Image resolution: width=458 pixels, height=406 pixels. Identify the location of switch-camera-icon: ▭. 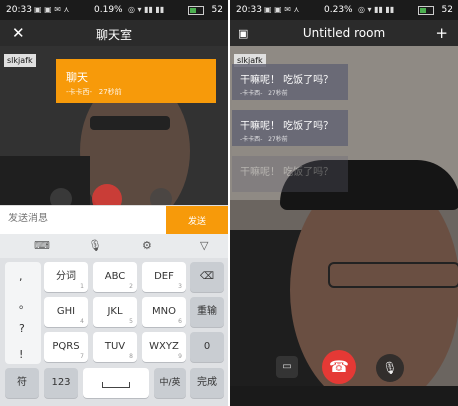
(287, 367).